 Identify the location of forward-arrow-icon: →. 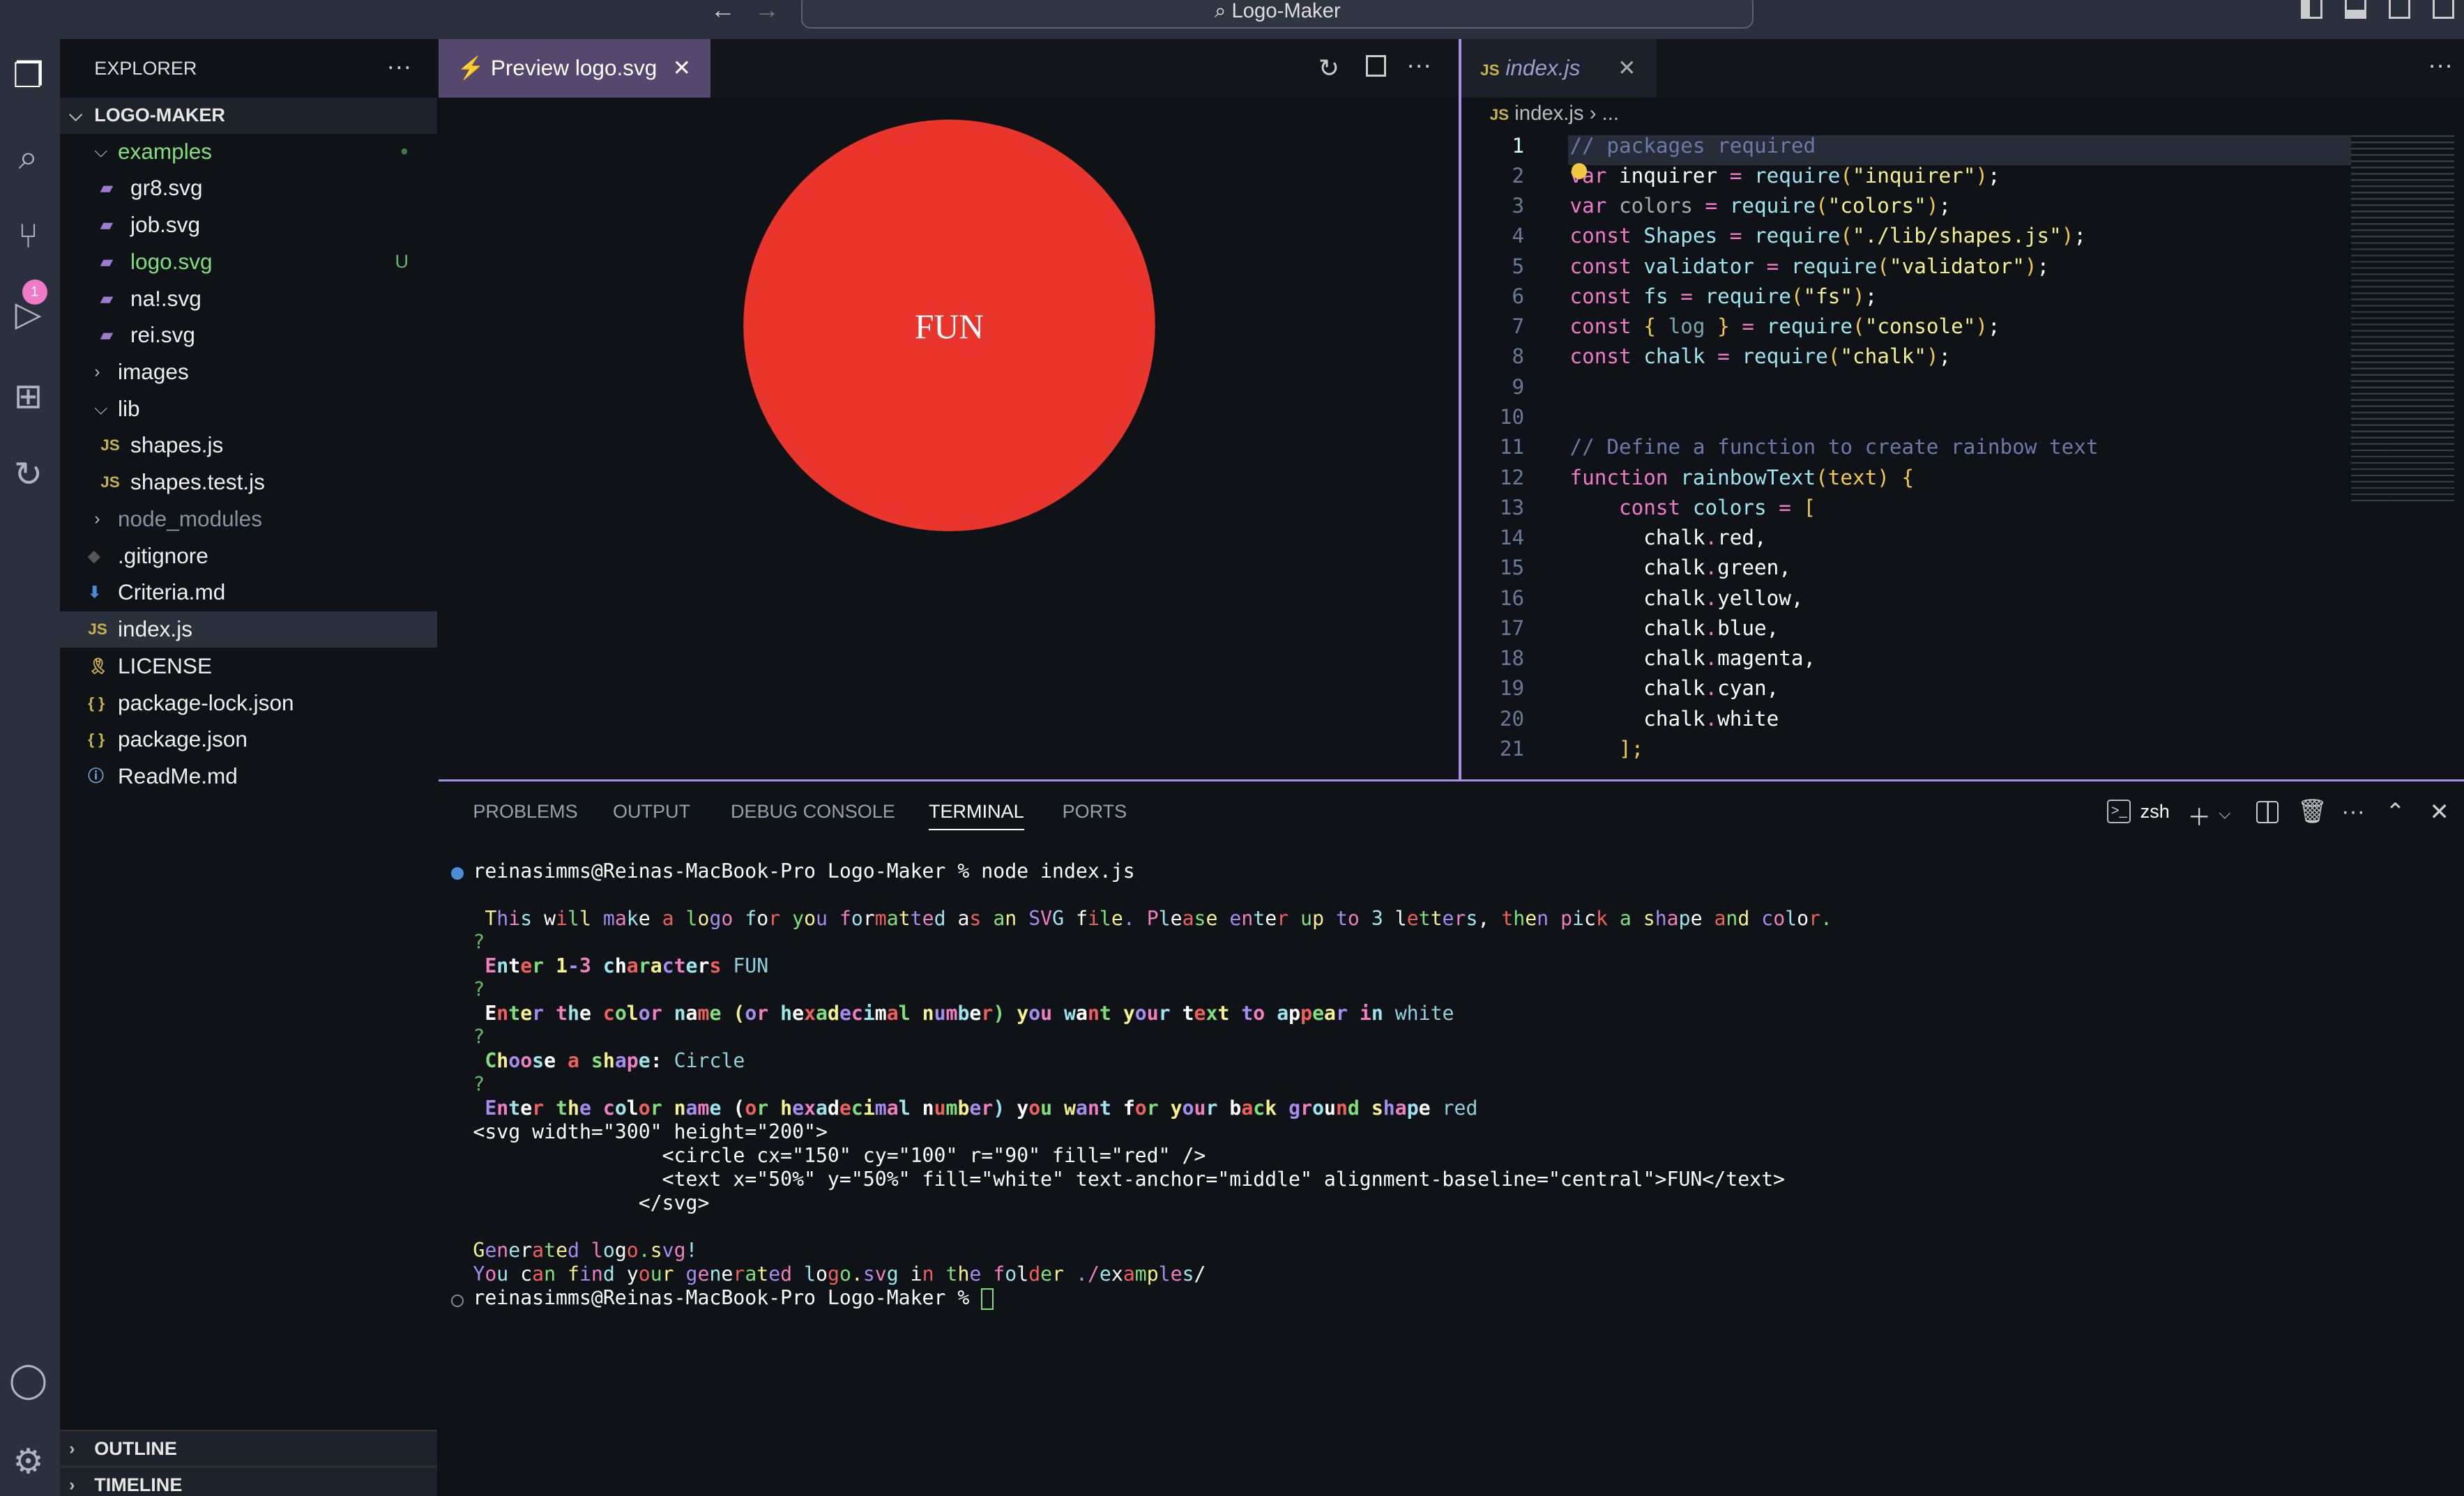
(766, 12).